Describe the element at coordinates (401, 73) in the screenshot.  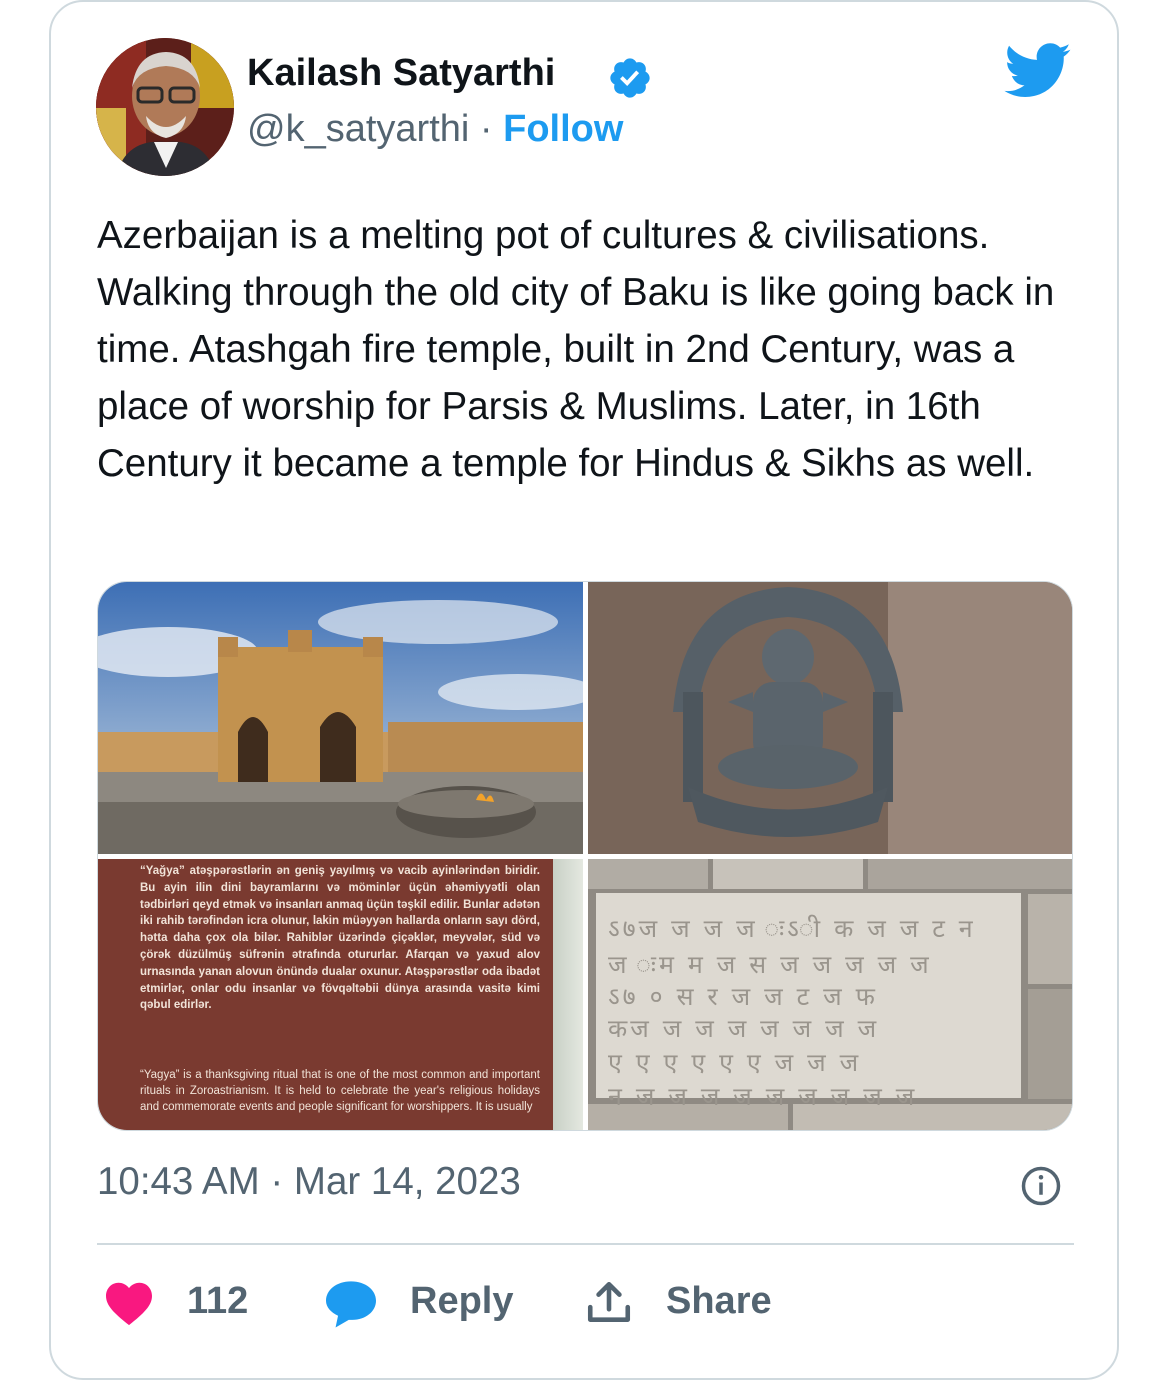
I see `author-name: Kailash Satyarthi` at that location.